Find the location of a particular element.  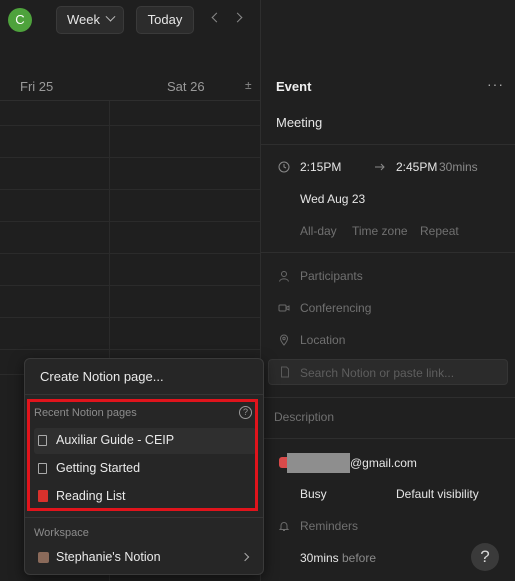

duration-label: 30mins is located at coordinates (458, 167).